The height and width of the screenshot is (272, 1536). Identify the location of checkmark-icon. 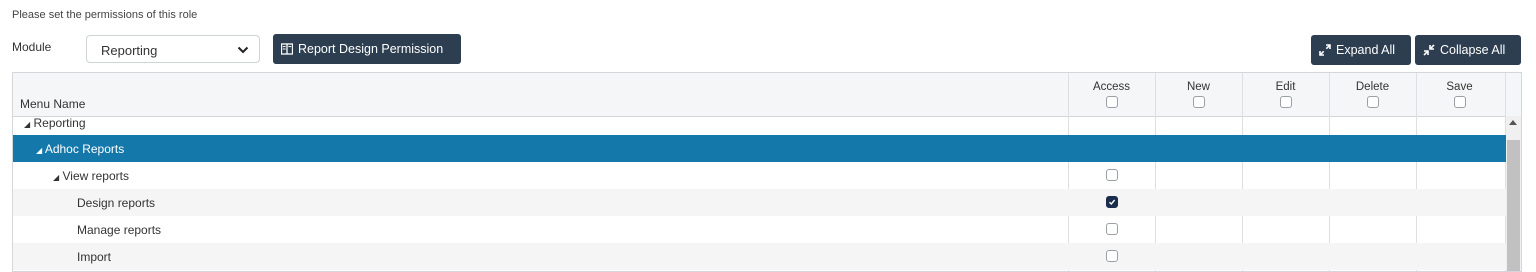
(1111, 202).